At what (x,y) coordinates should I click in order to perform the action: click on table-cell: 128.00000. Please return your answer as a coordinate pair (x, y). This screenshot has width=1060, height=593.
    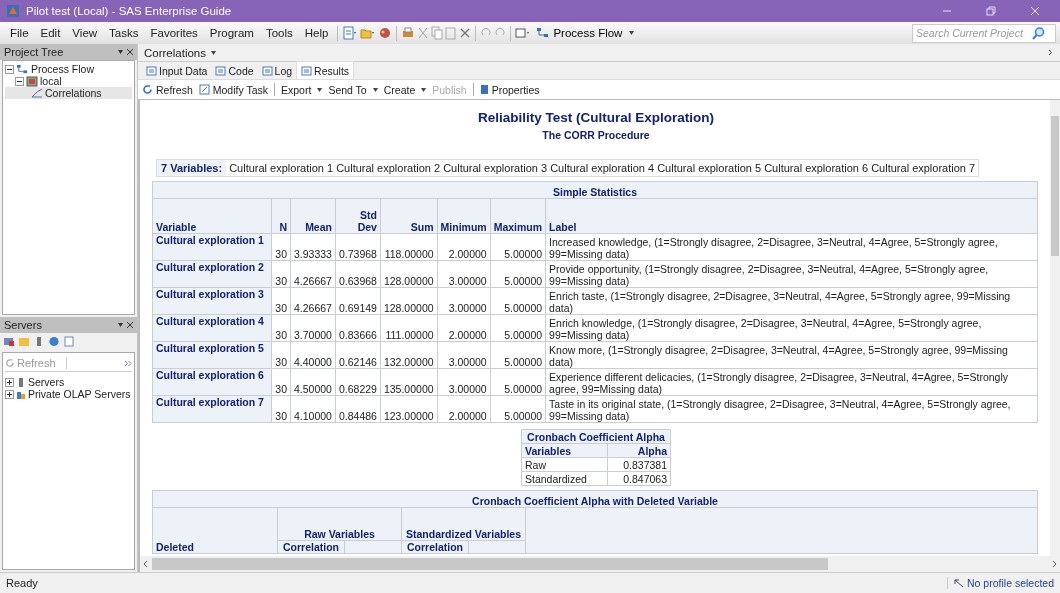
    Looking at the image, I should click on (409, 274).